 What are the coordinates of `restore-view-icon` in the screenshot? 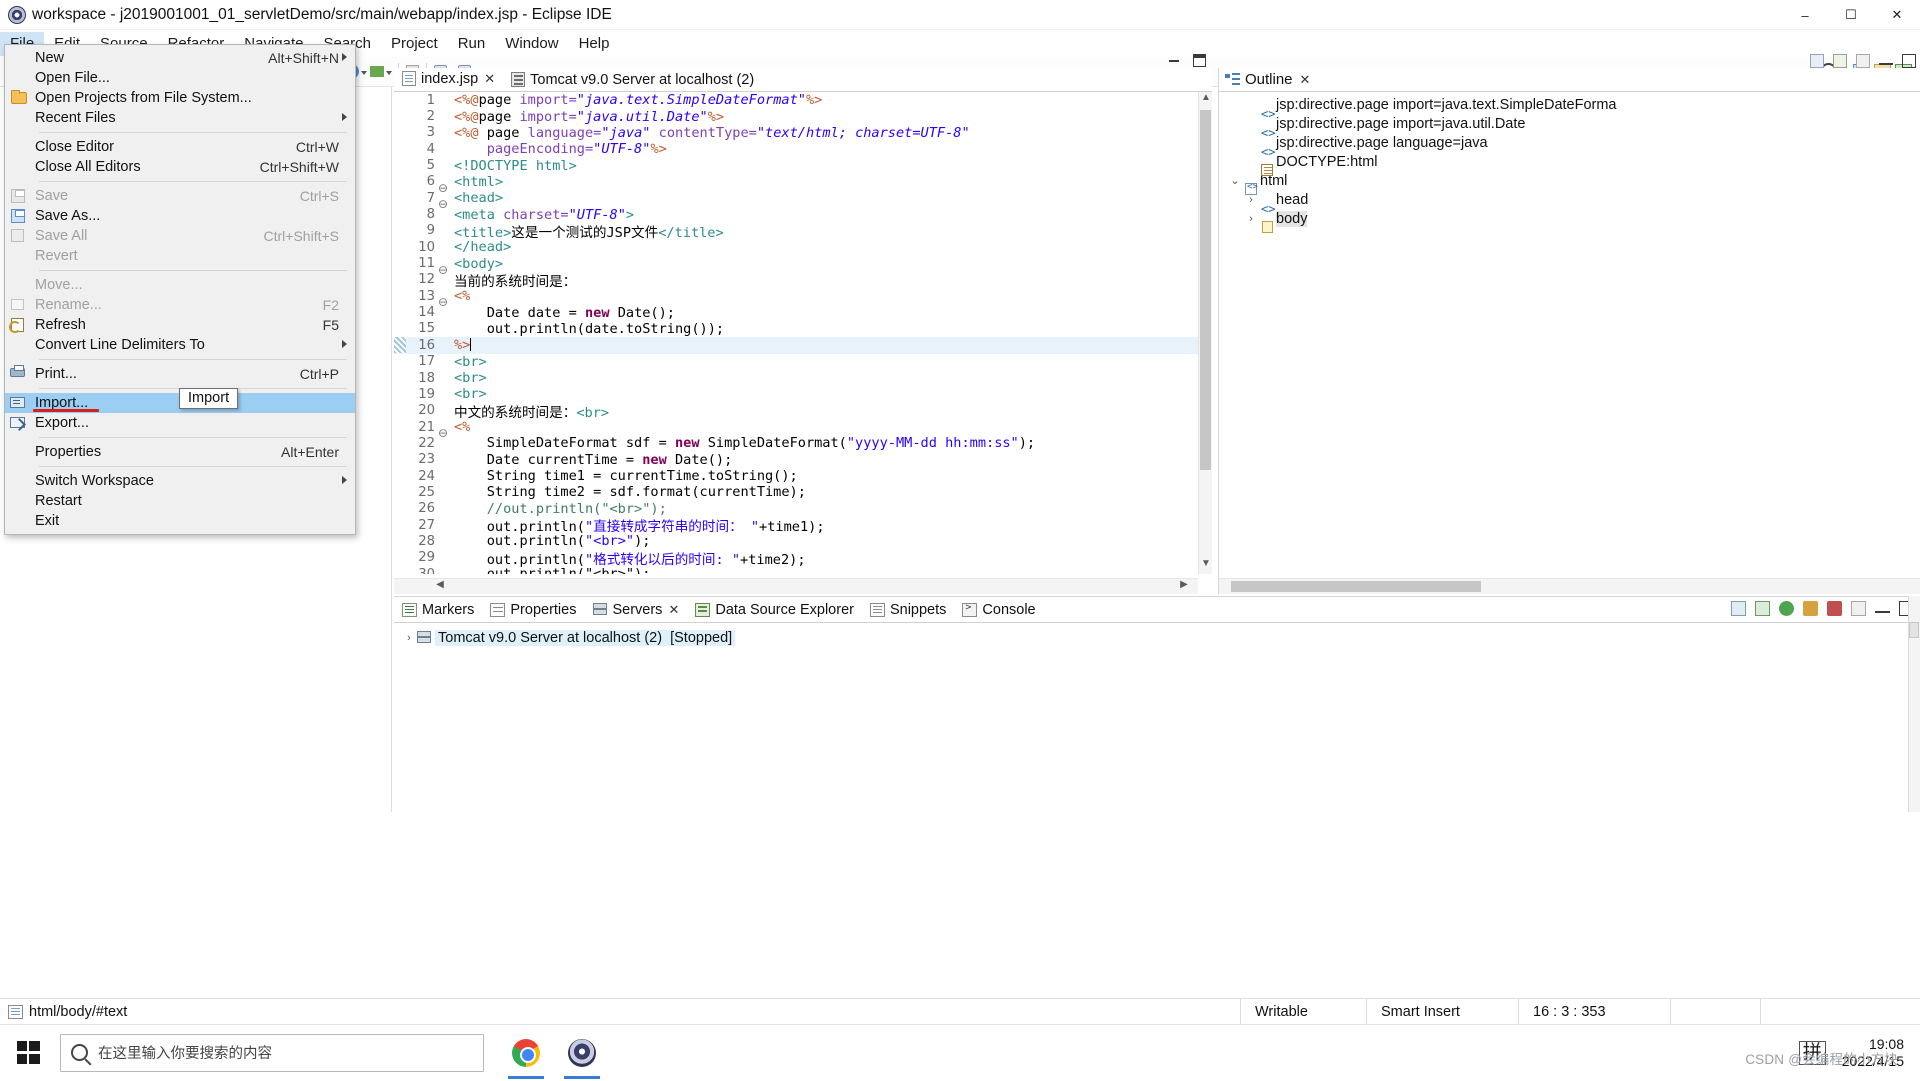 It's located at (1914, 630).